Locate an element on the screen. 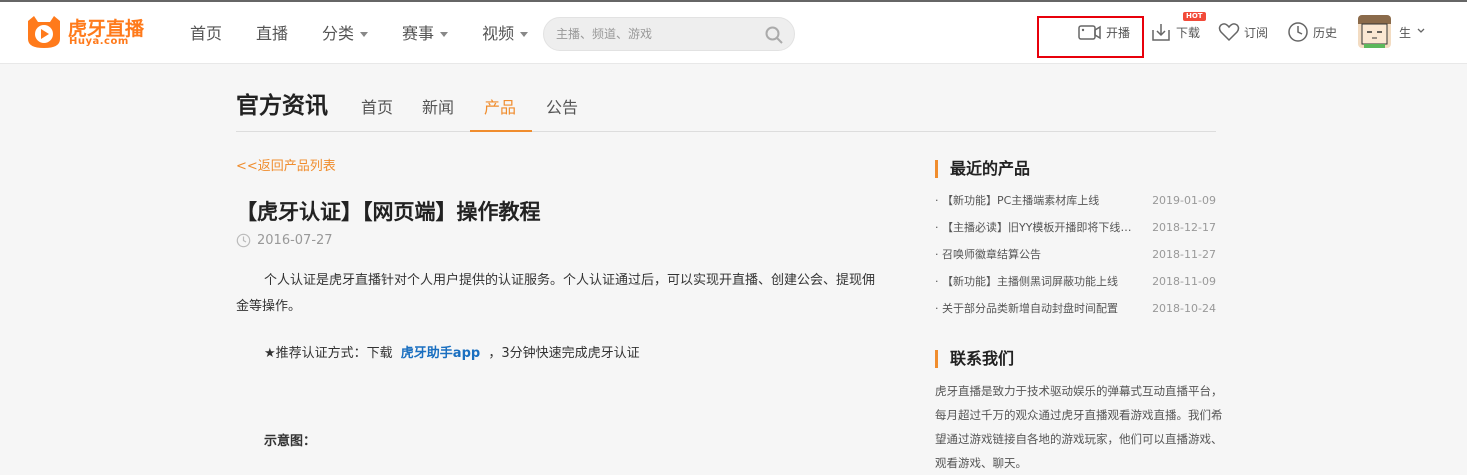 The width and height of the screenshot is (1467, 475). list-item: · 【主播必读】旧YY模板开播即将下线通知 2018-12-17 is located at coordinates (1075, 232).